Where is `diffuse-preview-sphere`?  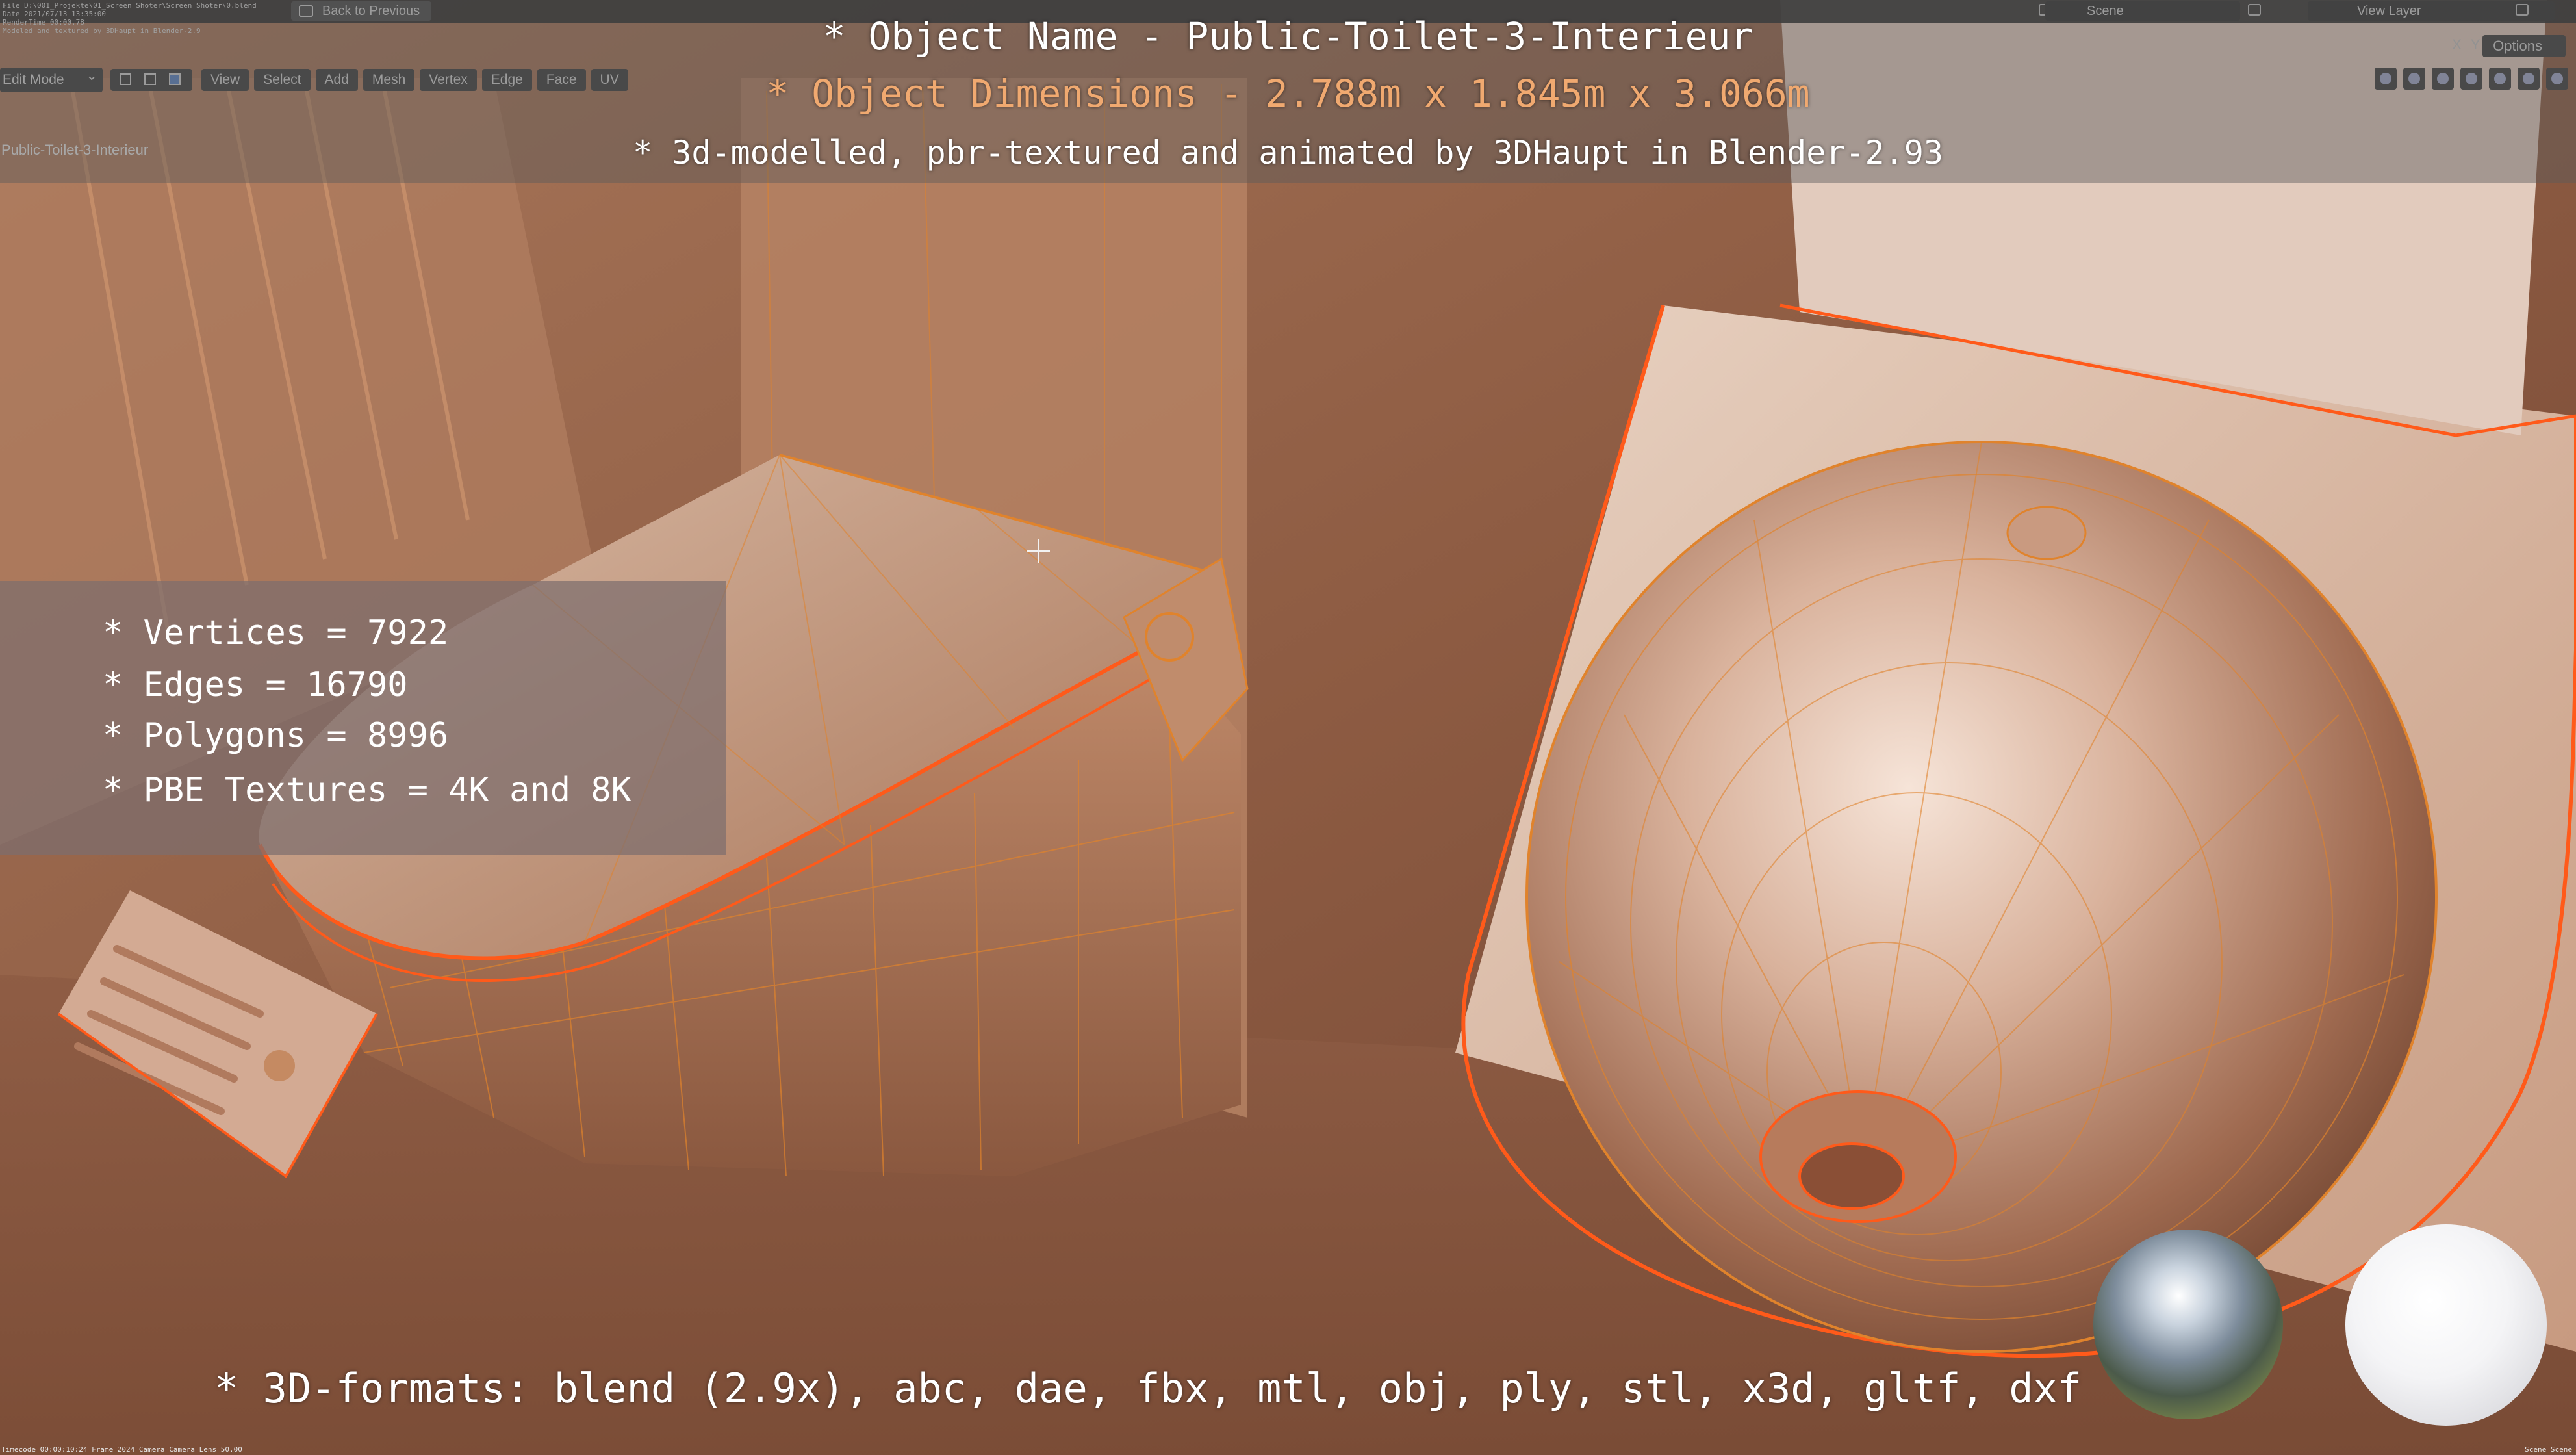
diffuse-preview-sphere is located at coordinates (2446, 1325).